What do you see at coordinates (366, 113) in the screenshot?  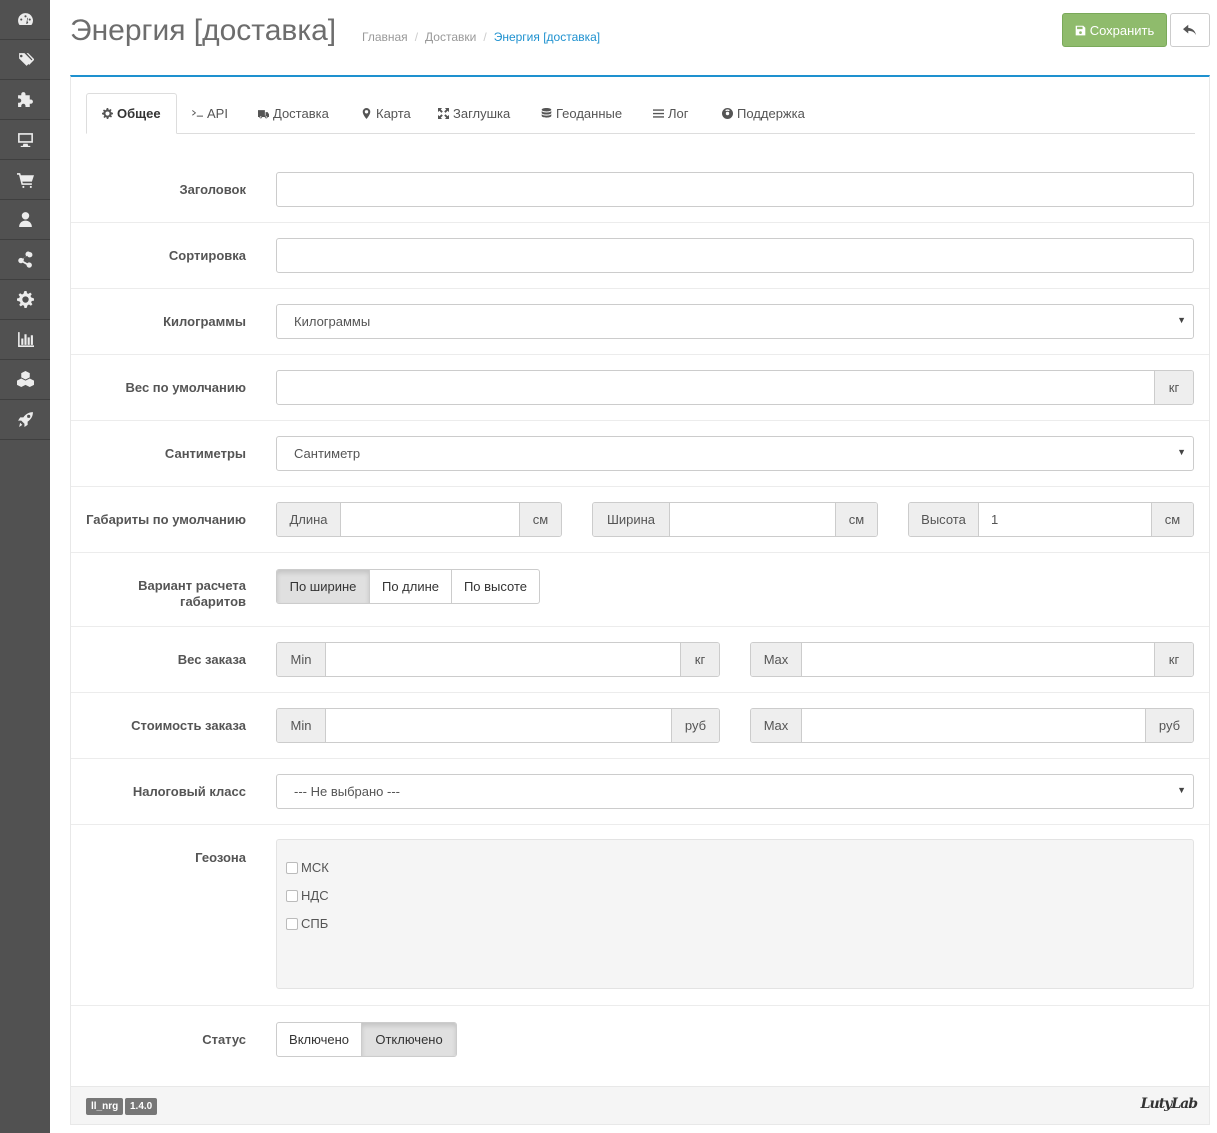 I see `map-marker-icon` at bounding box center [366, 113].